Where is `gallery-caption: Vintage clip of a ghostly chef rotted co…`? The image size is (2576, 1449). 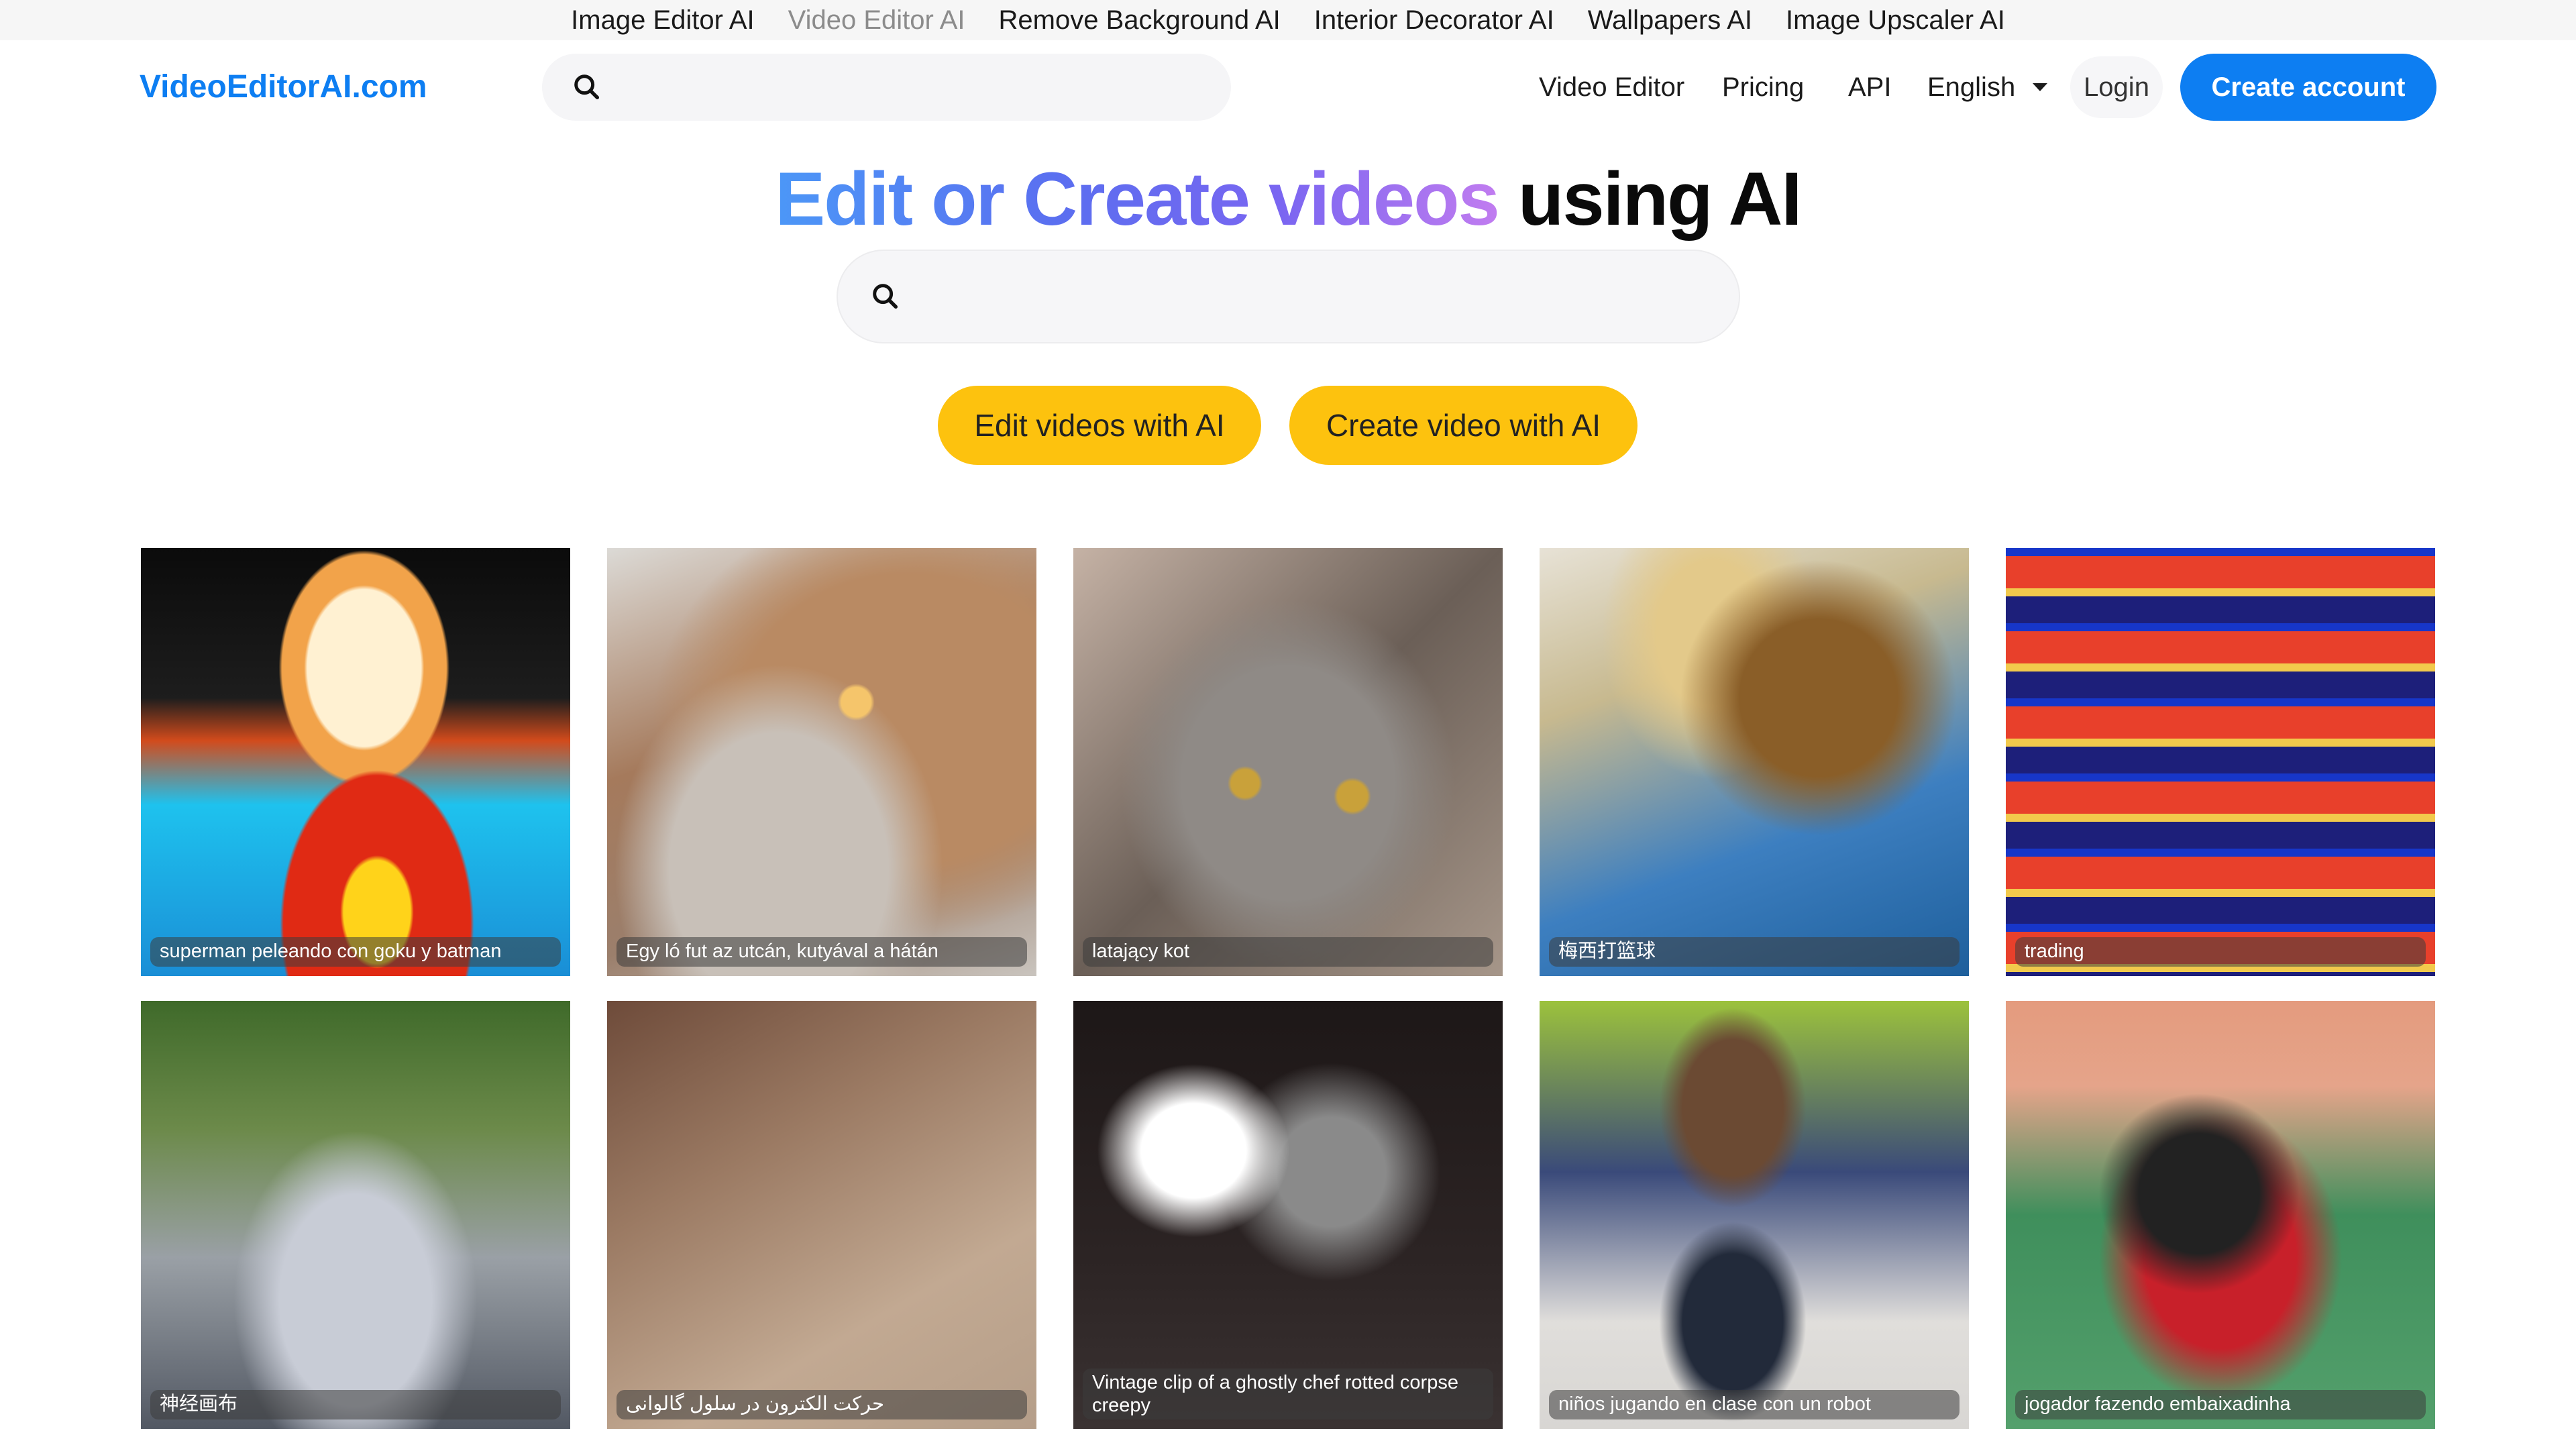
gallery-caption: Vintage clip of a ghostly chef rotted co… is located at coordinates (1288, 1393).